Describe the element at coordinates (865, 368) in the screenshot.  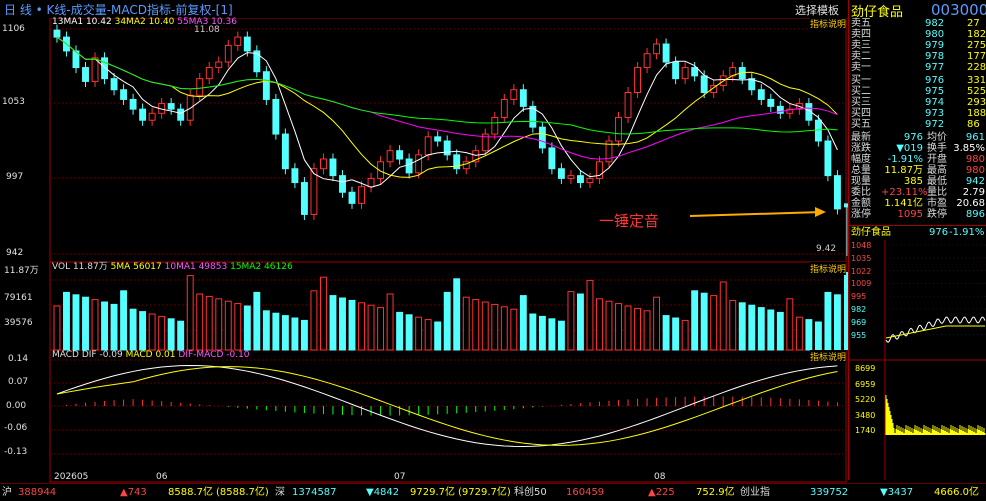
I see `mini-vol-tick: 8699` at that location.